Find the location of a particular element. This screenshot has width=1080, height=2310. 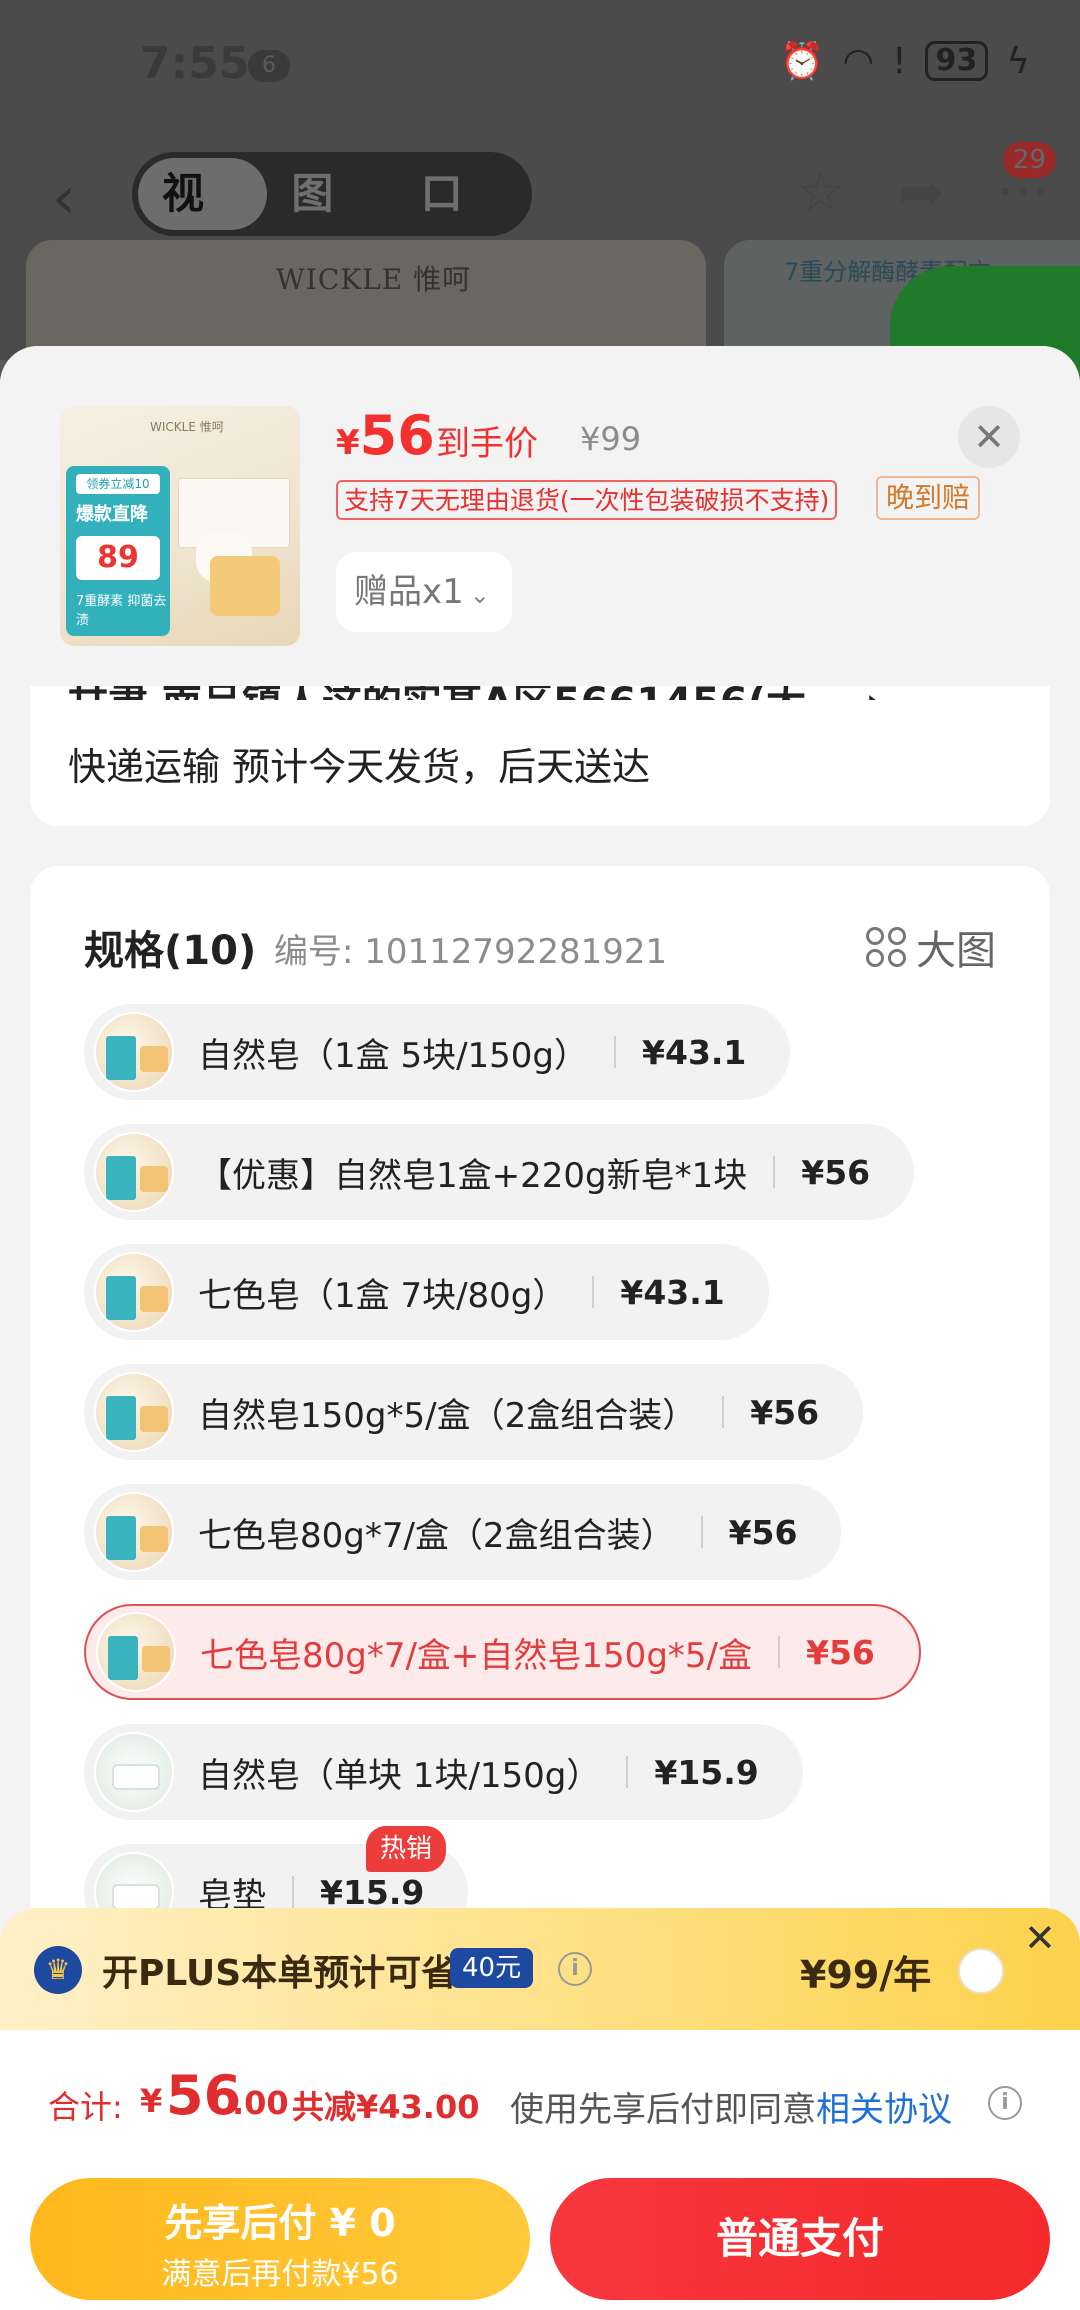

option-name: 自然皂（1盒 5块/150g） is located at coordinates (393, 1055).